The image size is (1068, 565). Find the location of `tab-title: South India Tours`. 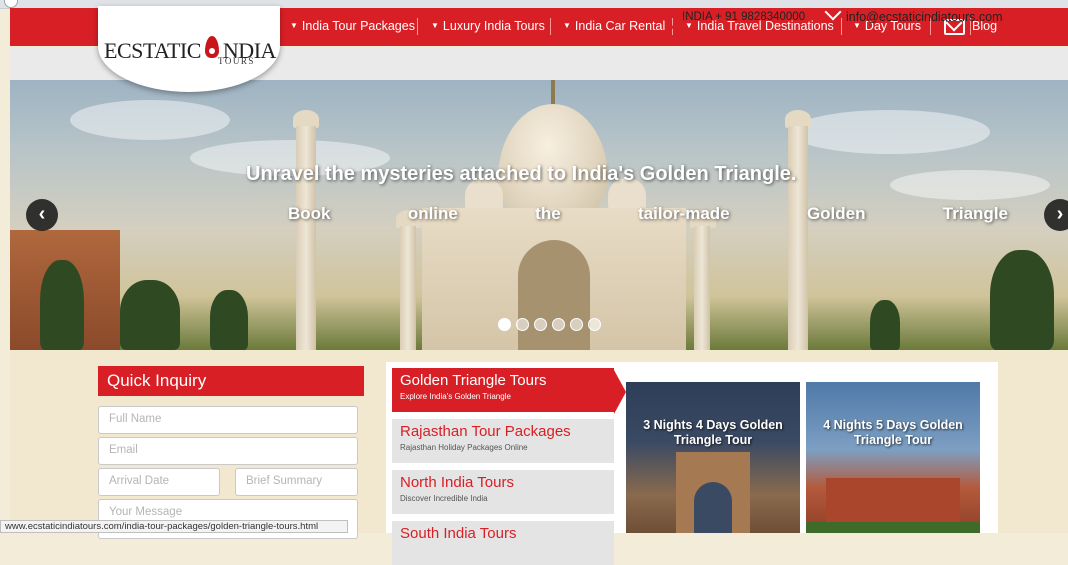

tab-title: South India Tours is located at coordinates (458, 533).